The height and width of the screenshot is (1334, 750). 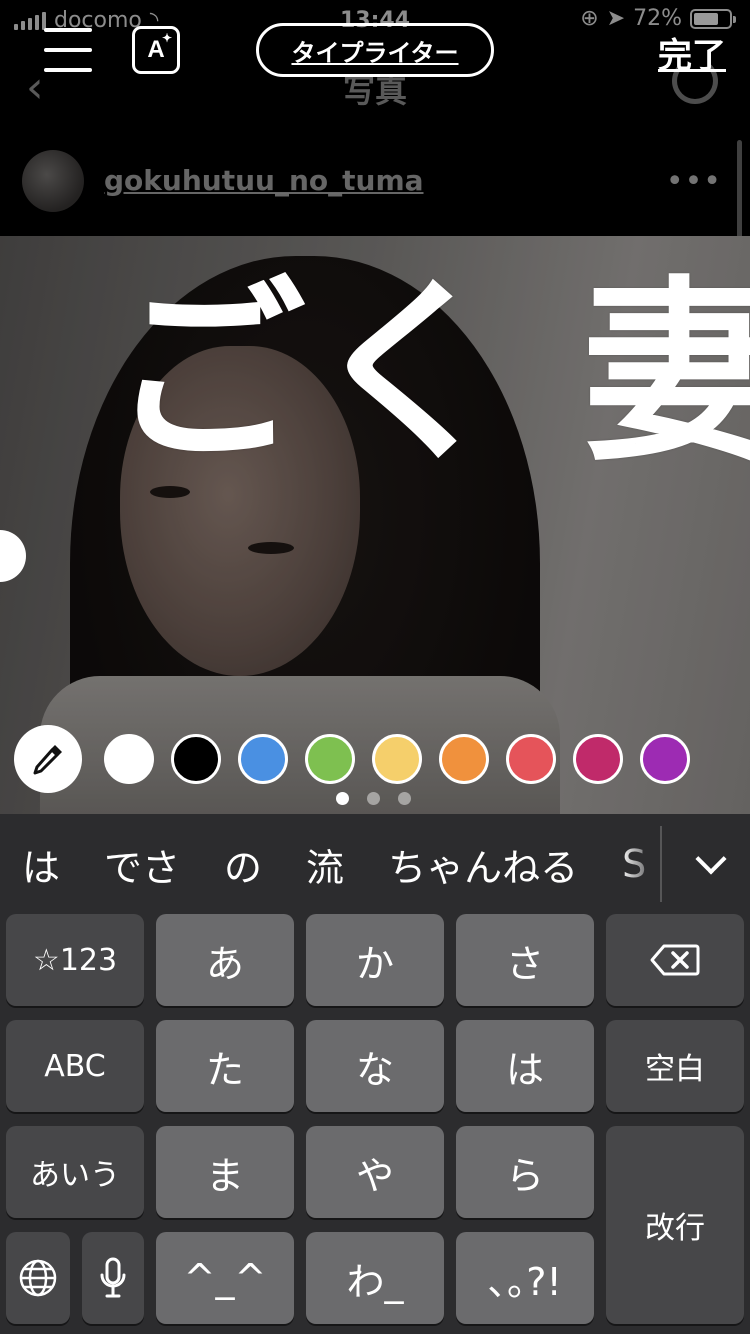 I want to click on key-ma: ま, so click(x=225, y=1172).